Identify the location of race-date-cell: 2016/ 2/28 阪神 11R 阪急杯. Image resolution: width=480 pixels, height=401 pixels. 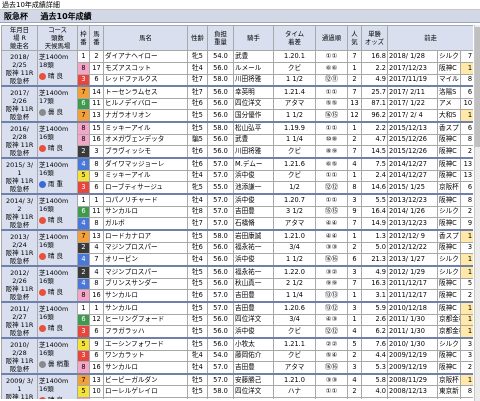
(19, 140).